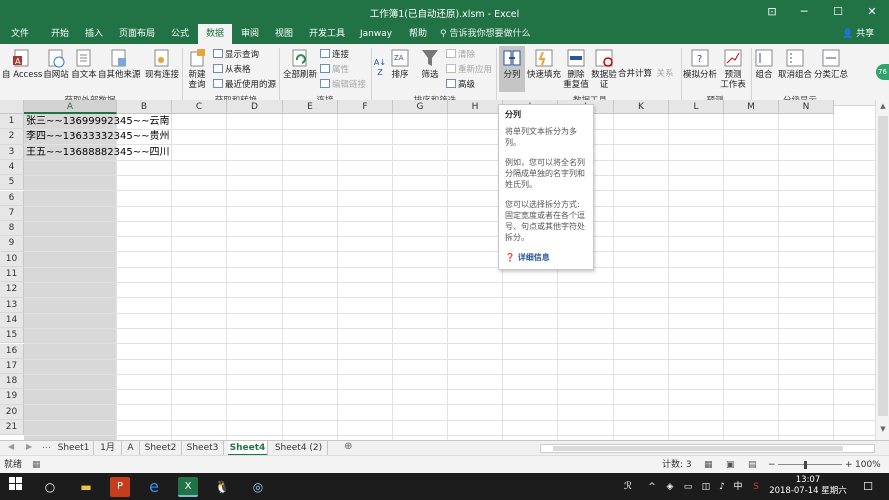  Describe the element at coordinates (738, 487) in the screenshot. I see `input-method-label: 中` at that location.